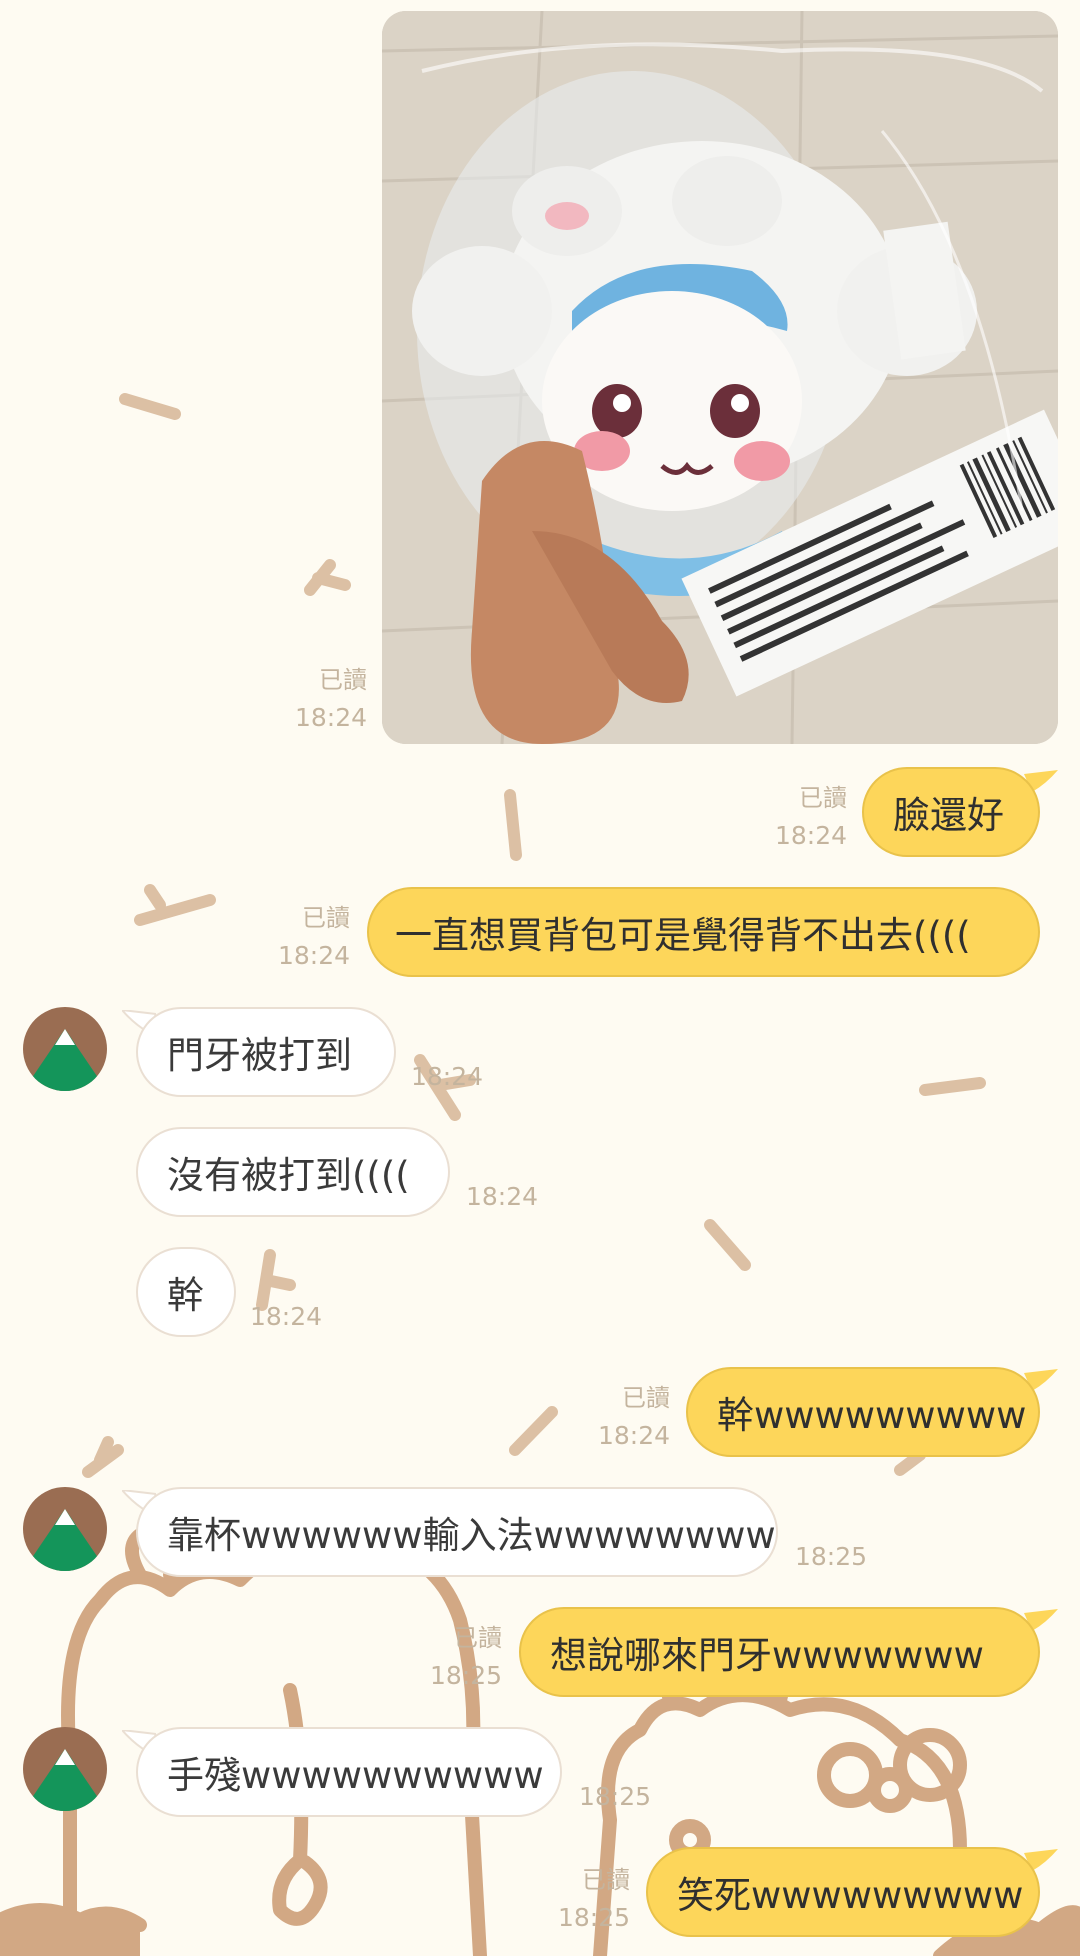 Image resolution: width=1080 pixels, height=1956 pixels. I want to click on incoming-message-bubble: 手殘wwwwwwwwww, so click(349, 1772).